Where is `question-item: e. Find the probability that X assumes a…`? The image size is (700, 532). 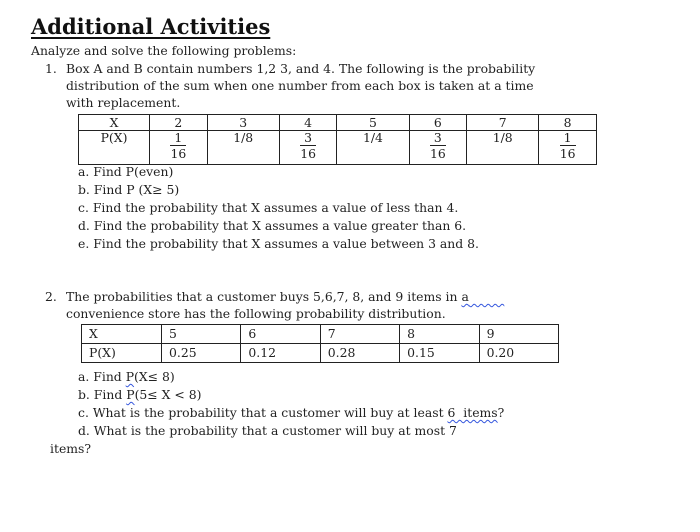
question-item: e. Find the probability that X assumes a… is located at coordinates (278, 243).